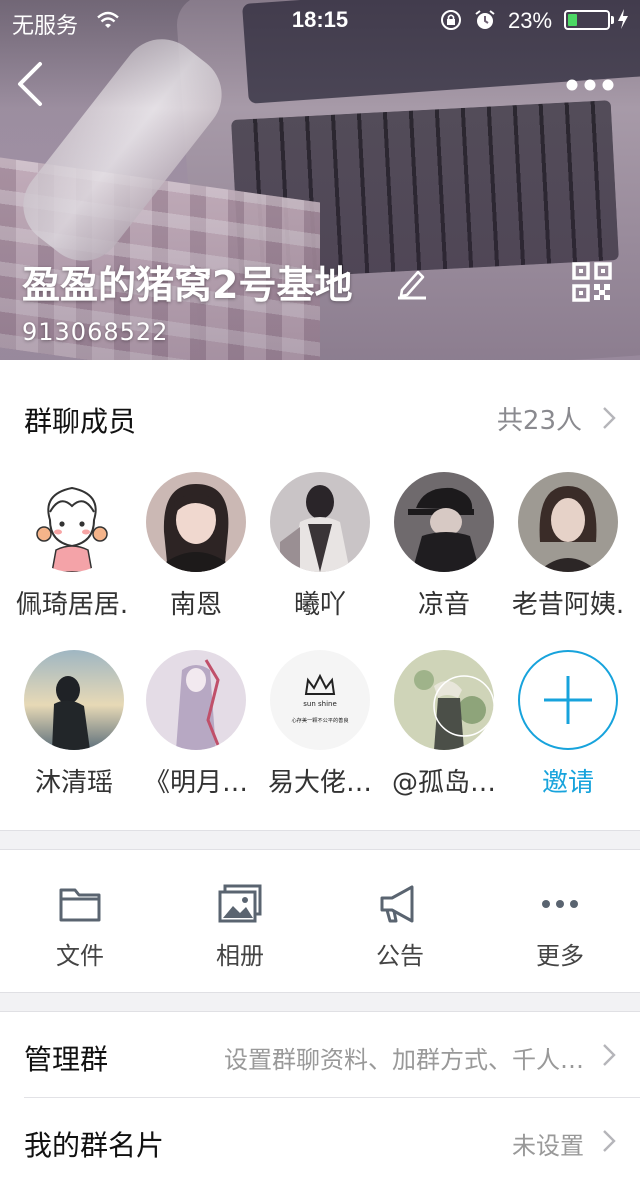 The image size is (640, 1184). I want to click on battery-percent: 23%, so click(530, 20).